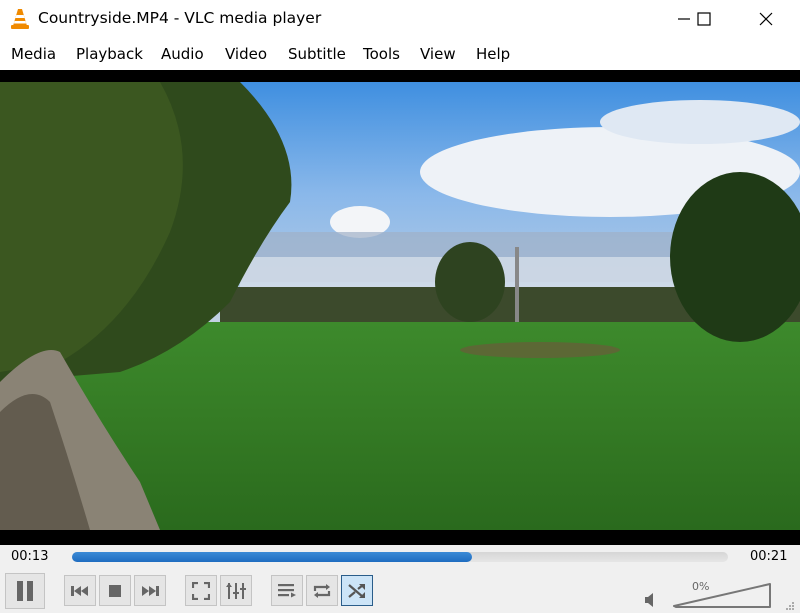 The image size is (800, 613). Describe the element at coordinates (400, 579) in the screenshot. I see `control-panel: 00:13 00:21 0%` at that location.